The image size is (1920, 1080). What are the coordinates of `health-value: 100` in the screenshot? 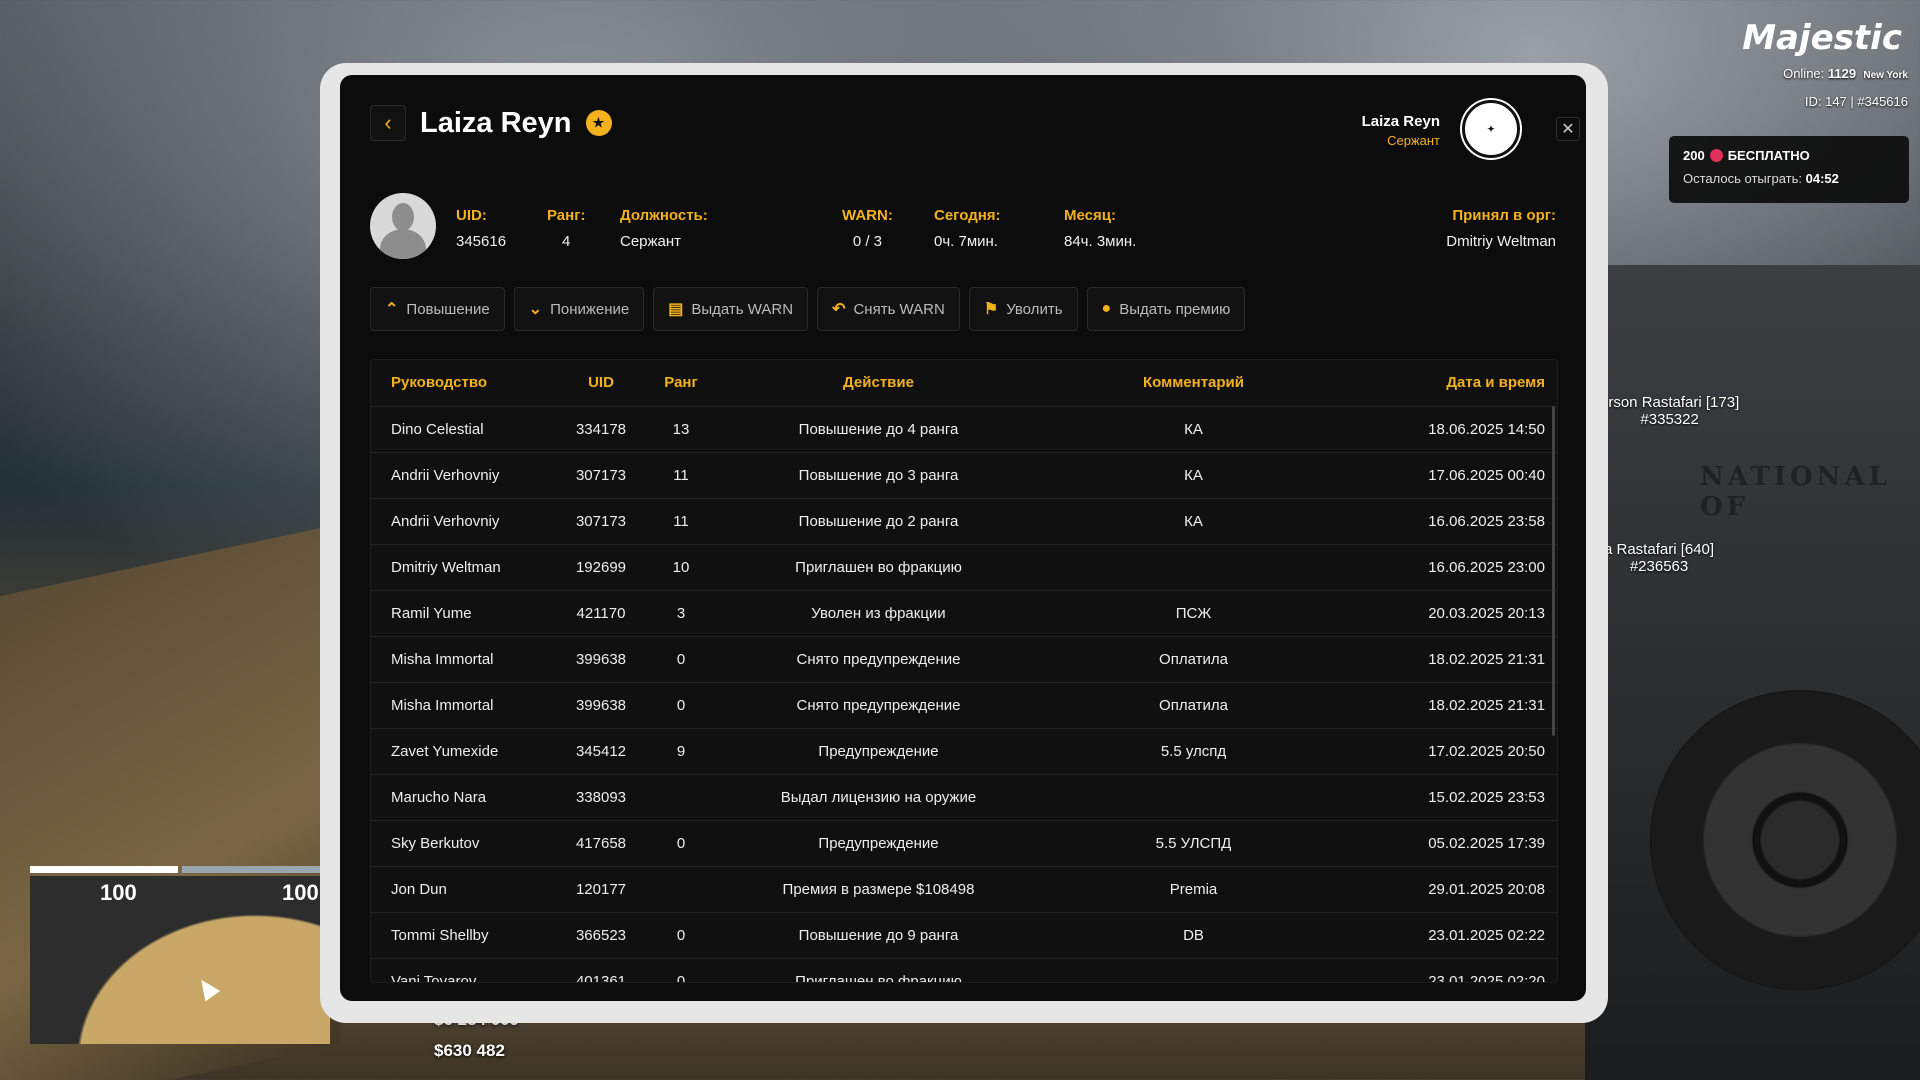 It's located at (118, 892).